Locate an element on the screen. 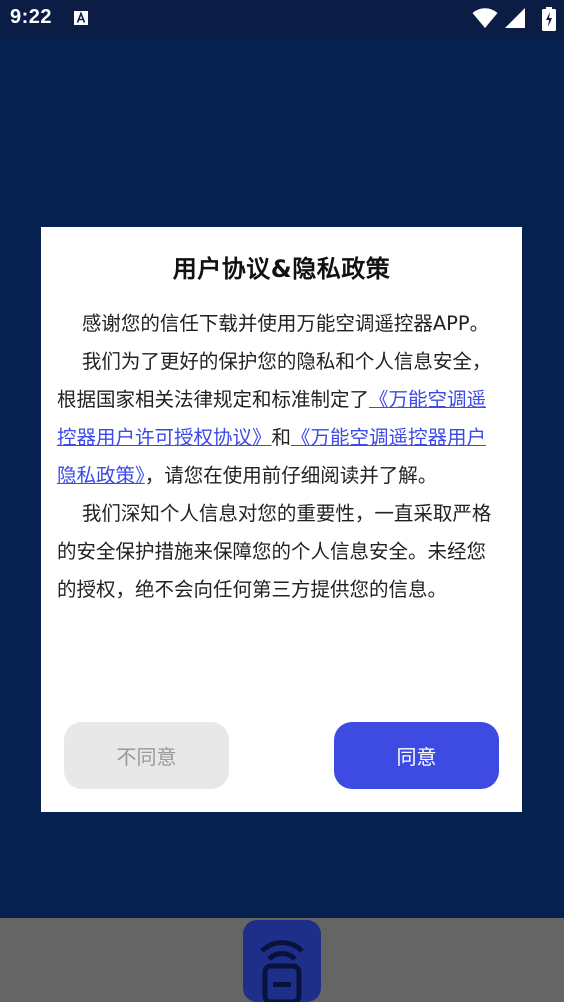  intro-paragraph: 感谢您的信任下载并使用万能空调遥控器APP。 is located at coordinates (285, 323).